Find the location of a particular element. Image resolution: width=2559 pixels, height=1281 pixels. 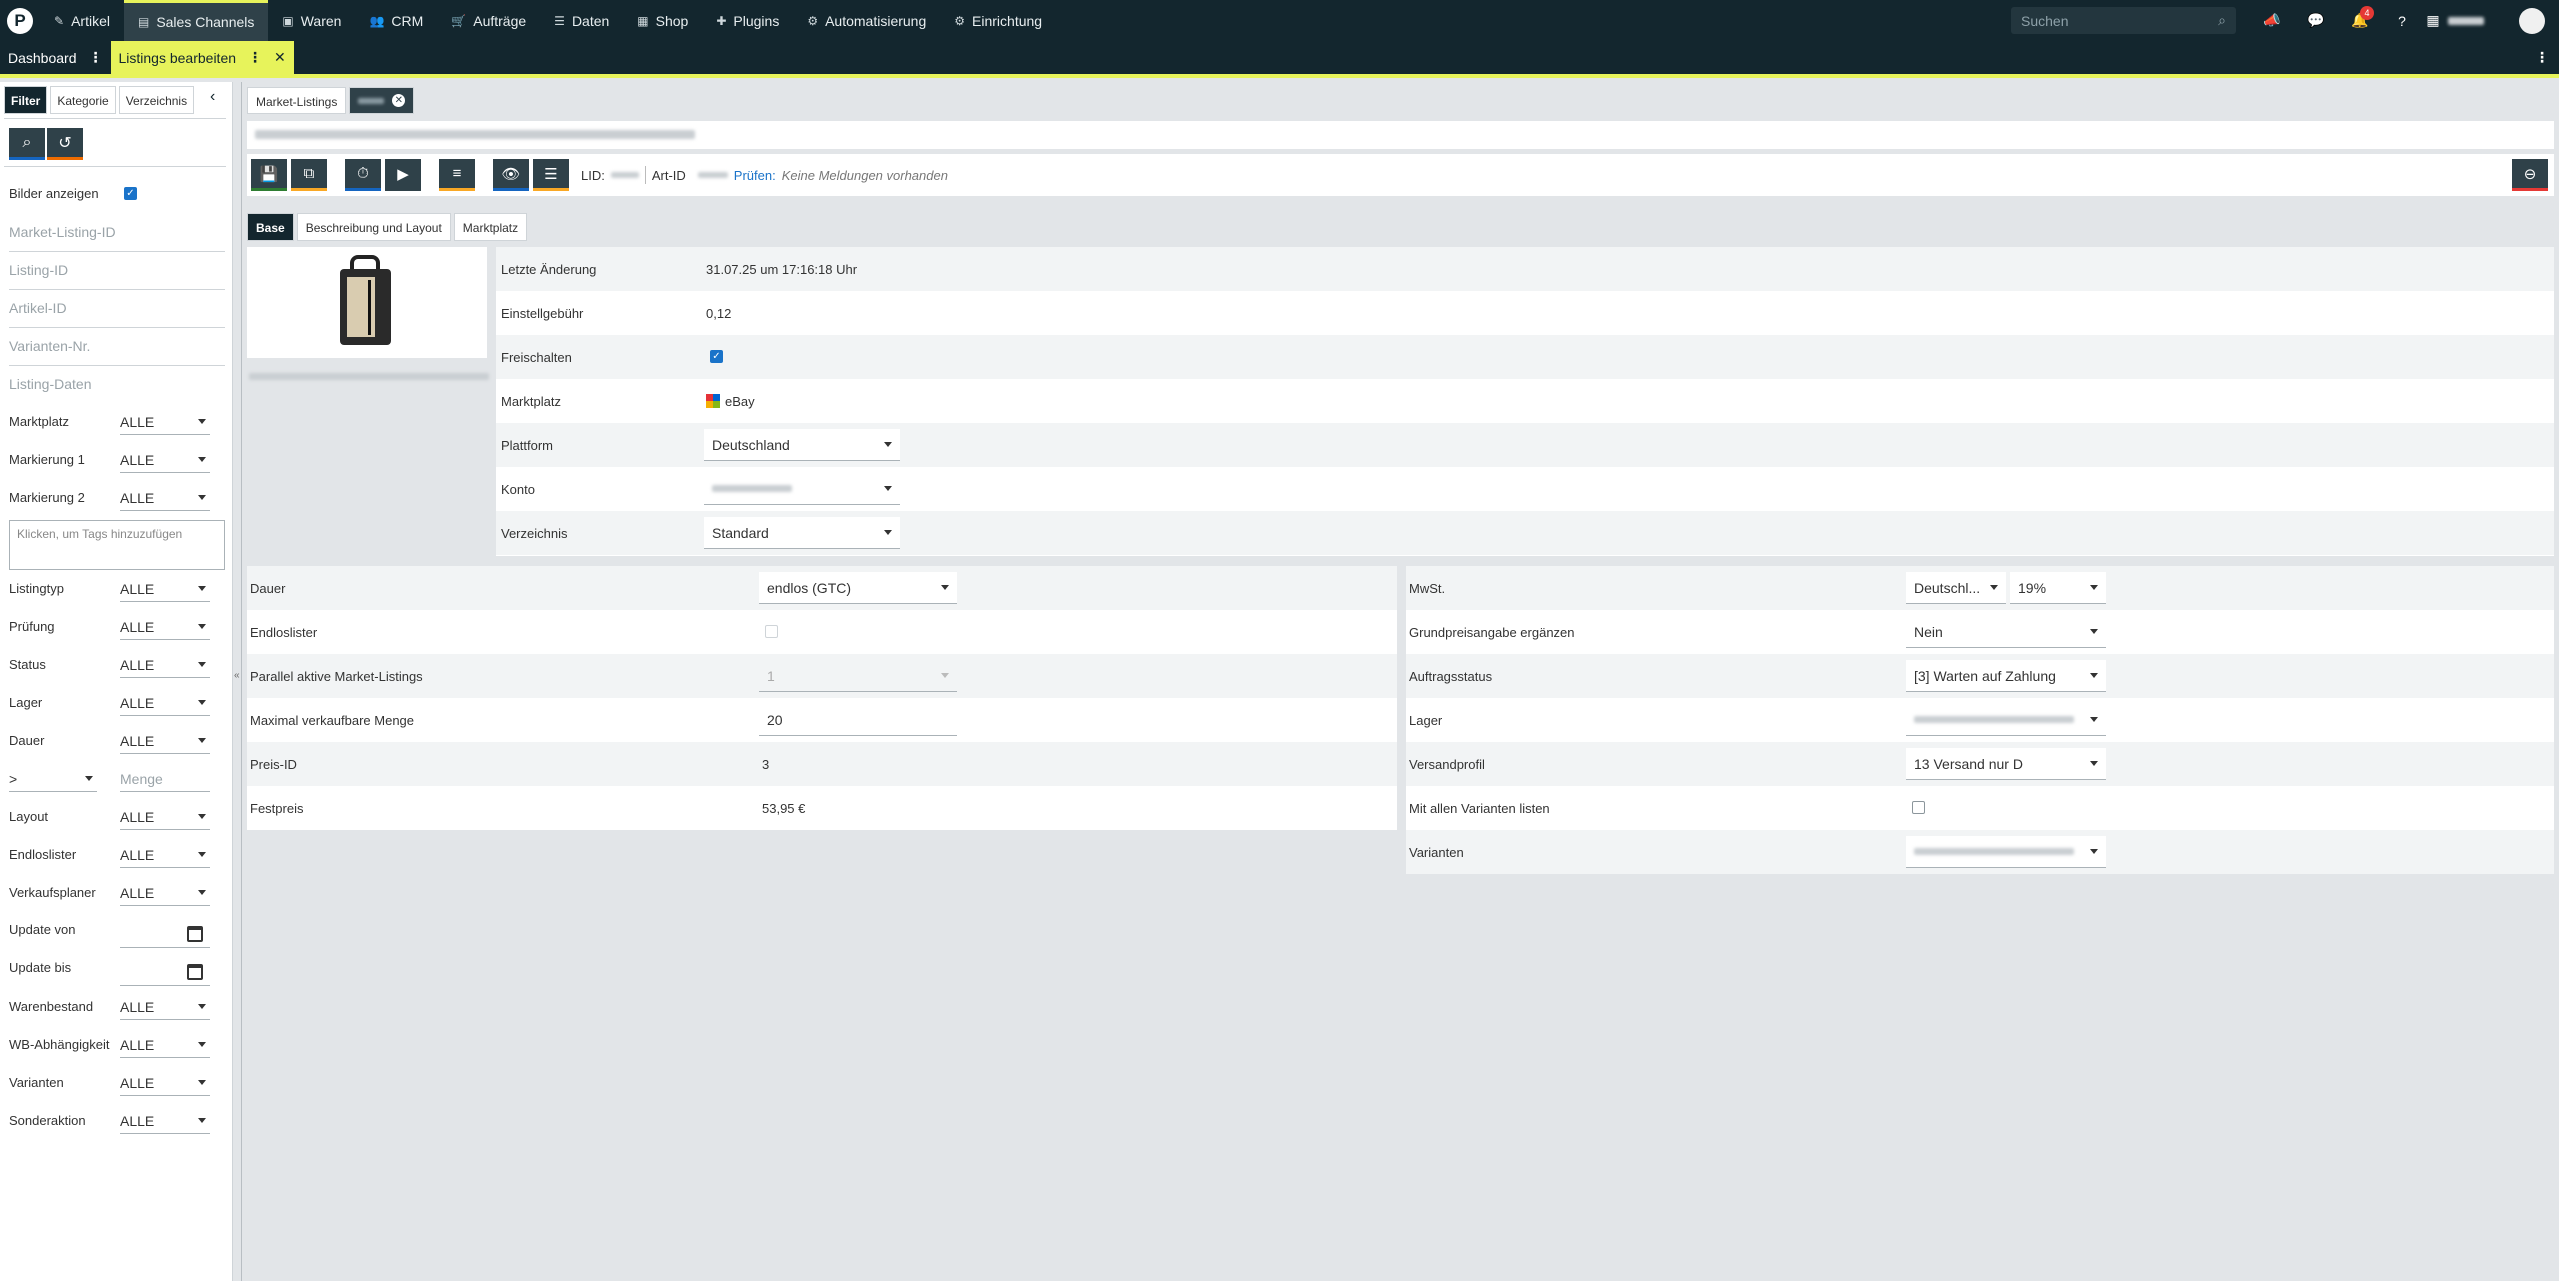

more-icon: ⋮ is located at coordinates (2542, 57).